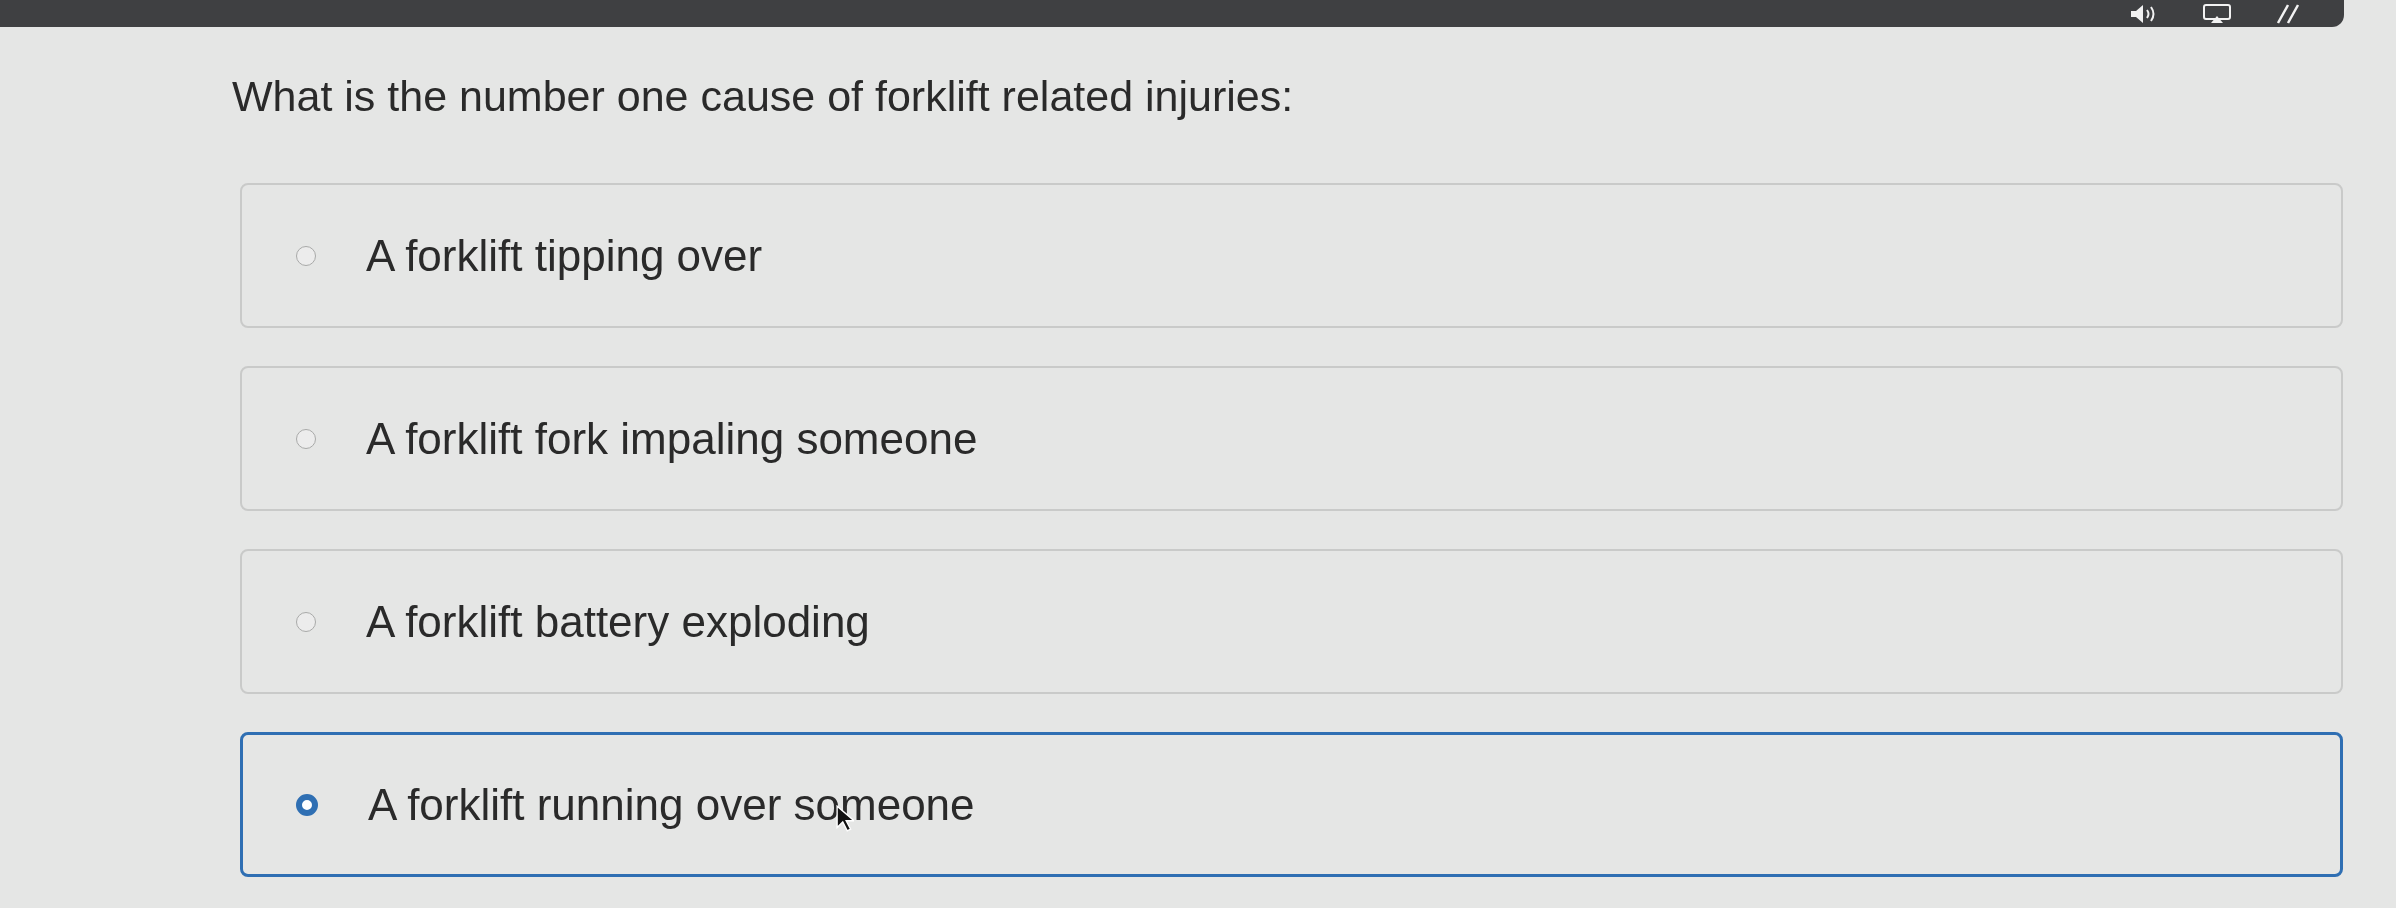 Image resolution: width=2396 pixels, height=908 pixels. I want to click on answer-option: A forklift running over someone, so click(1291, 804).